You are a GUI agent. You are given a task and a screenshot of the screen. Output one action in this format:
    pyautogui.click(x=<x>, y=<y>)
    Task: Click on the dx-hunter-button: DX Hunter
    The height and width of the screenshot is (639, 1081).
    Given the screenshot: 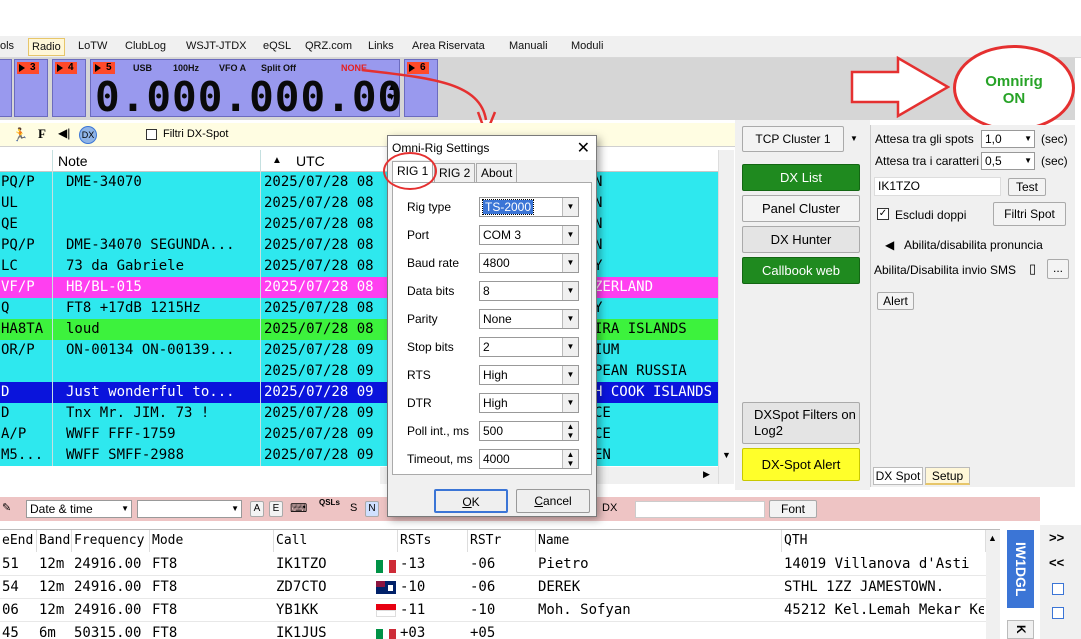 What is the action you would take?
    pyautogui.click(x=801, y=239)
    